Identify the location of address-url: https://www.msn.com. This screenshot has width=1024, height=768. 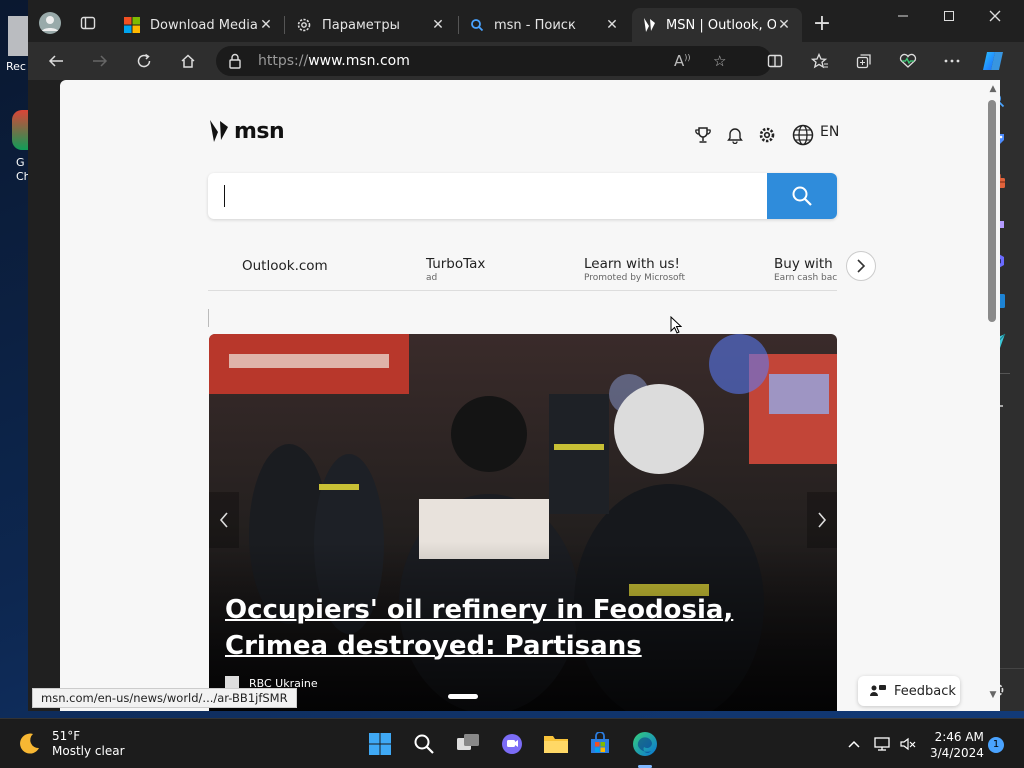
(334, 61).